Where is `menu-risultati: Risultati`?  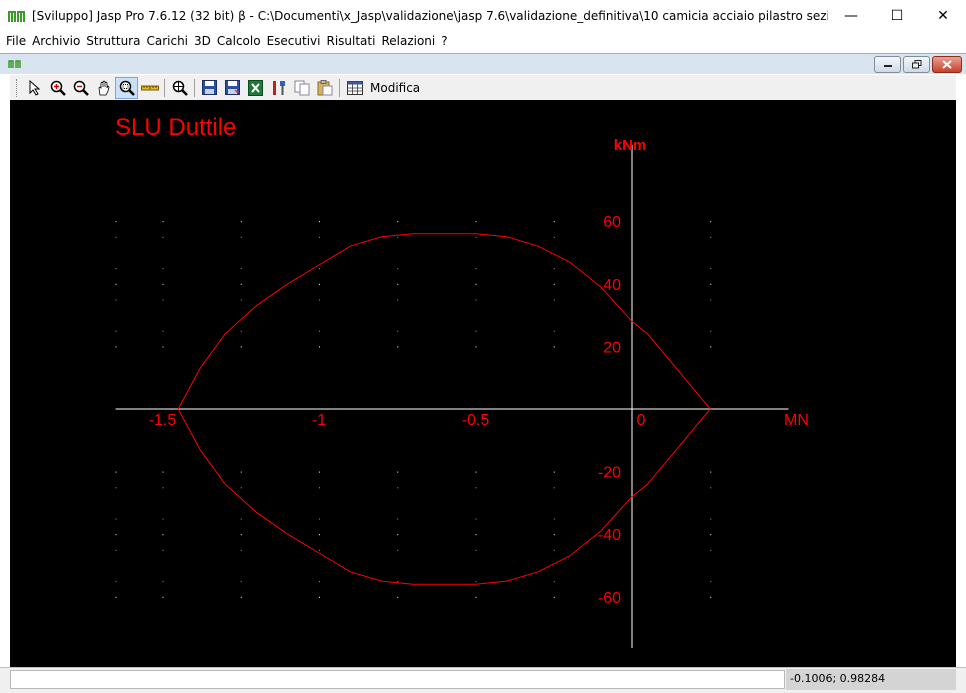
menu-risultati: Risultati is located at coordinates (351, 41).